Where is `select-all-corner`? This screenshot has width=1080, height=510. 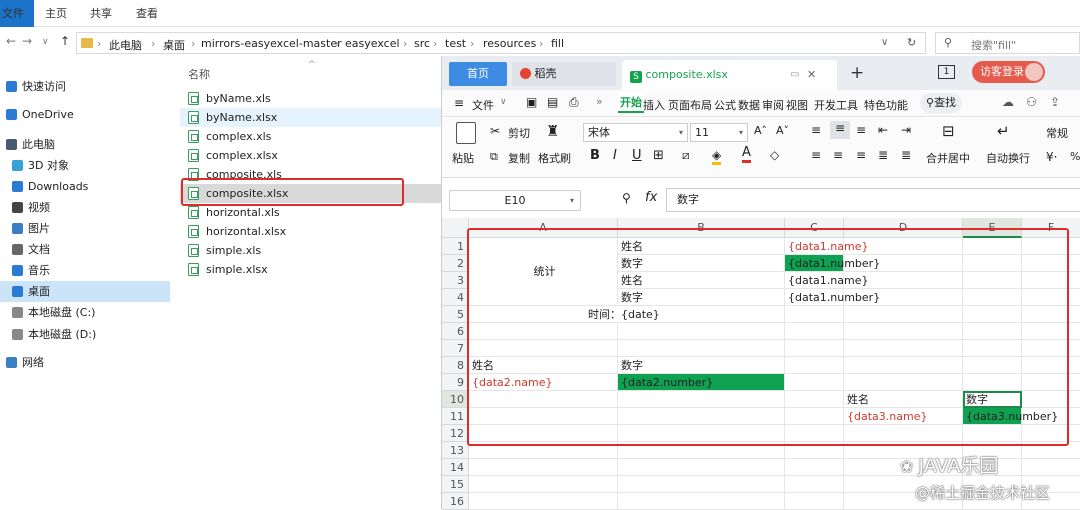 select-all-corner is located at coordinates (455, 228).